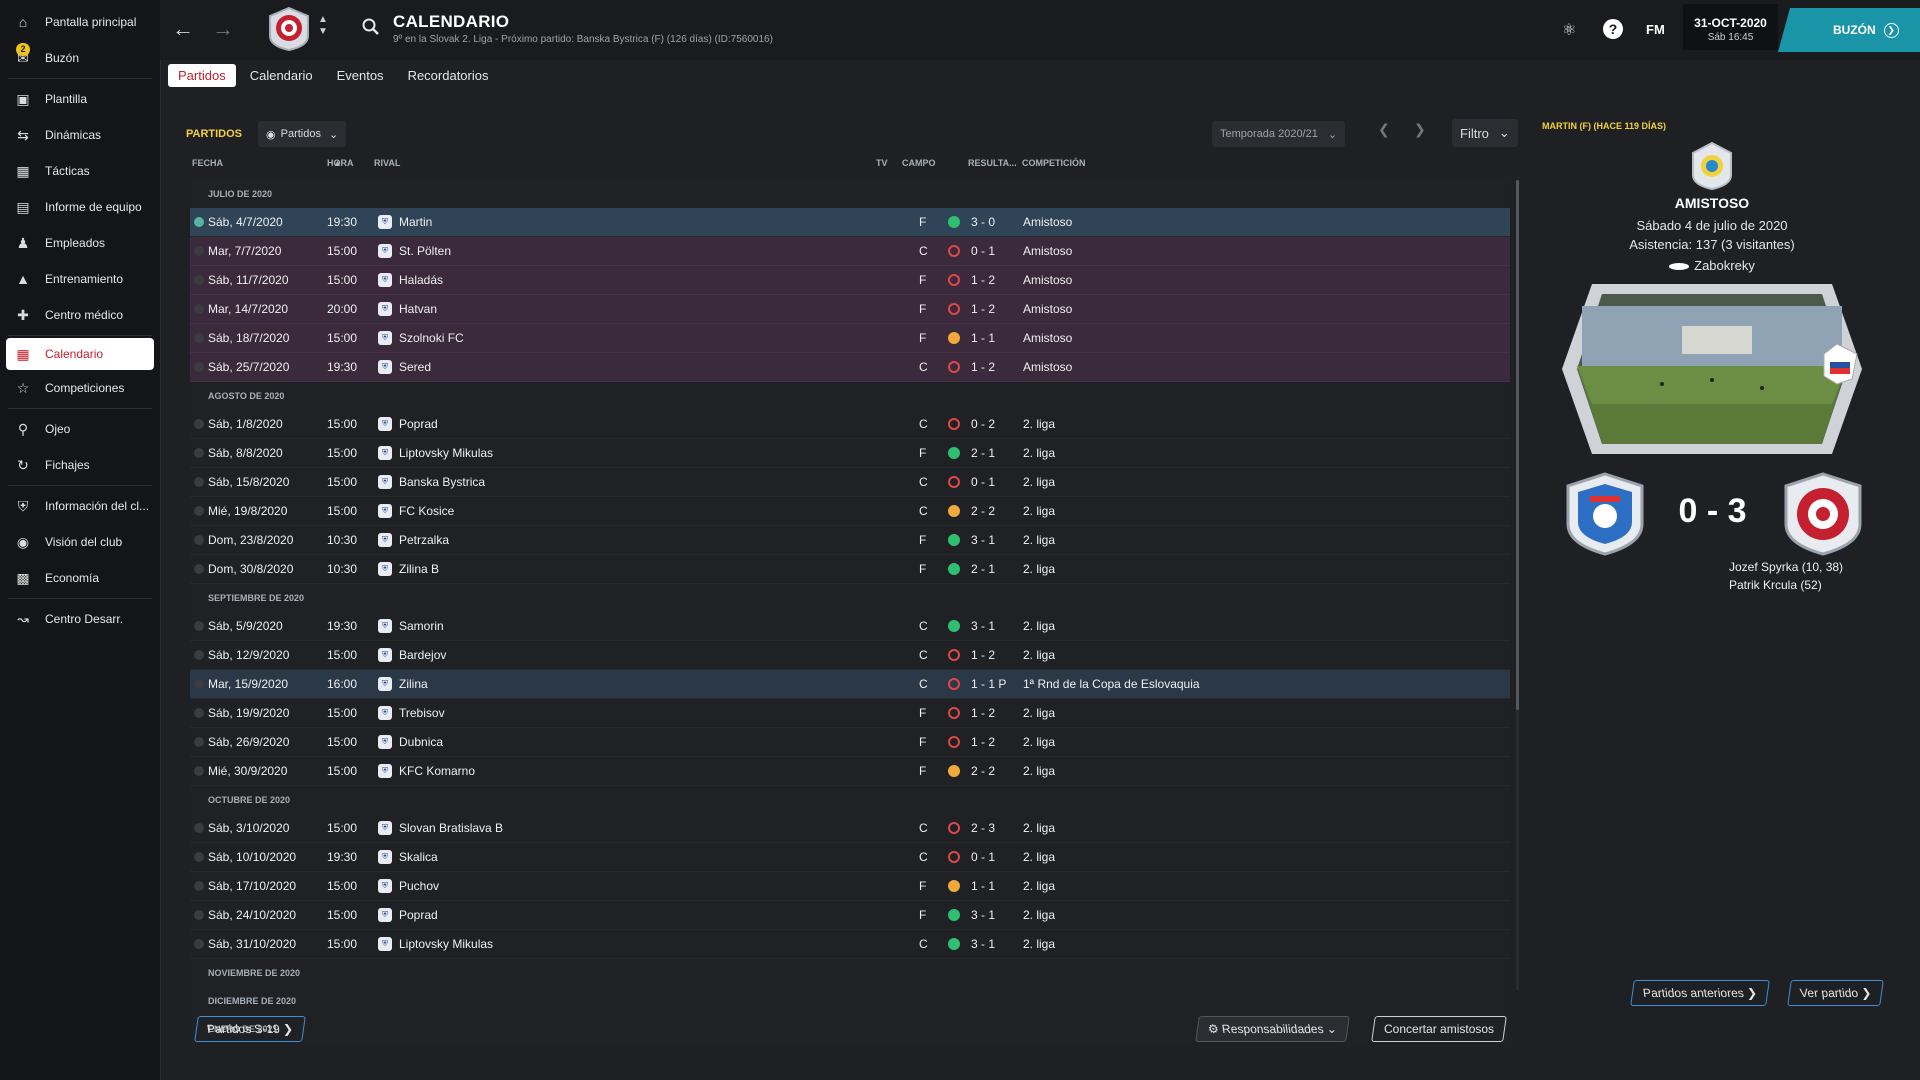 The width and height of the screenshot is (1920, 1080). I want to click on sidebar-item-buzon: ✉ 2 Buzón, so click(80, 58).